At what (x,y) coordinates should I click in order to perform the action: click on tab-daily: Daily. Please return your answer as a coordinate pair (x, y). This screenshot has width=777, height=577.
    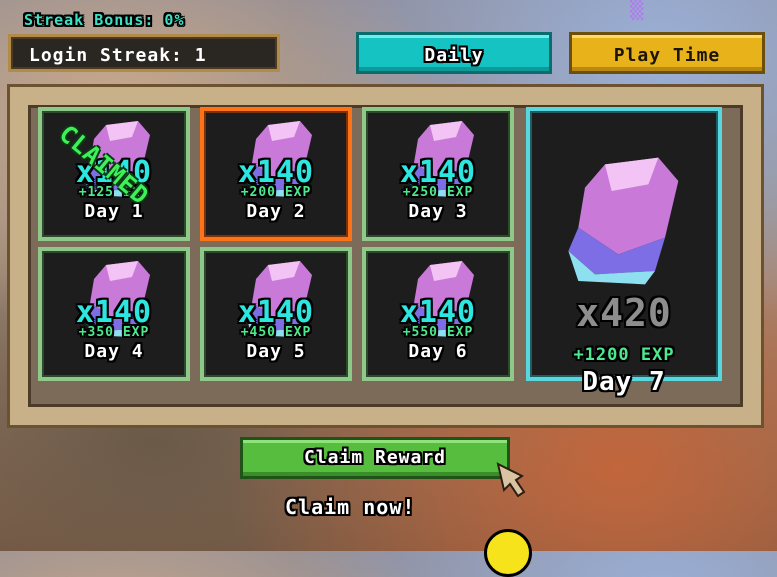
    Looking at the image, I should click on (454, 53).